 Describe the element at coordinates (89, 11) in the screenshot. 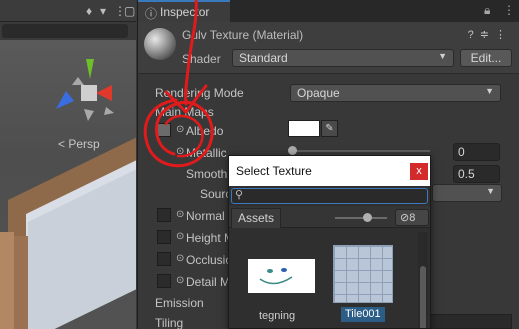

I see `gizmo-toggle-icon: ♦` at that location.